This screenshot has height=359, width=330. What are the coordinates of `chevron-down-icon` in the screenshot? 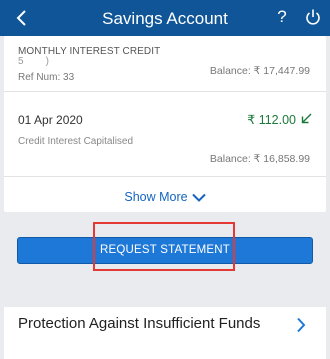 It's located at (198, 198).